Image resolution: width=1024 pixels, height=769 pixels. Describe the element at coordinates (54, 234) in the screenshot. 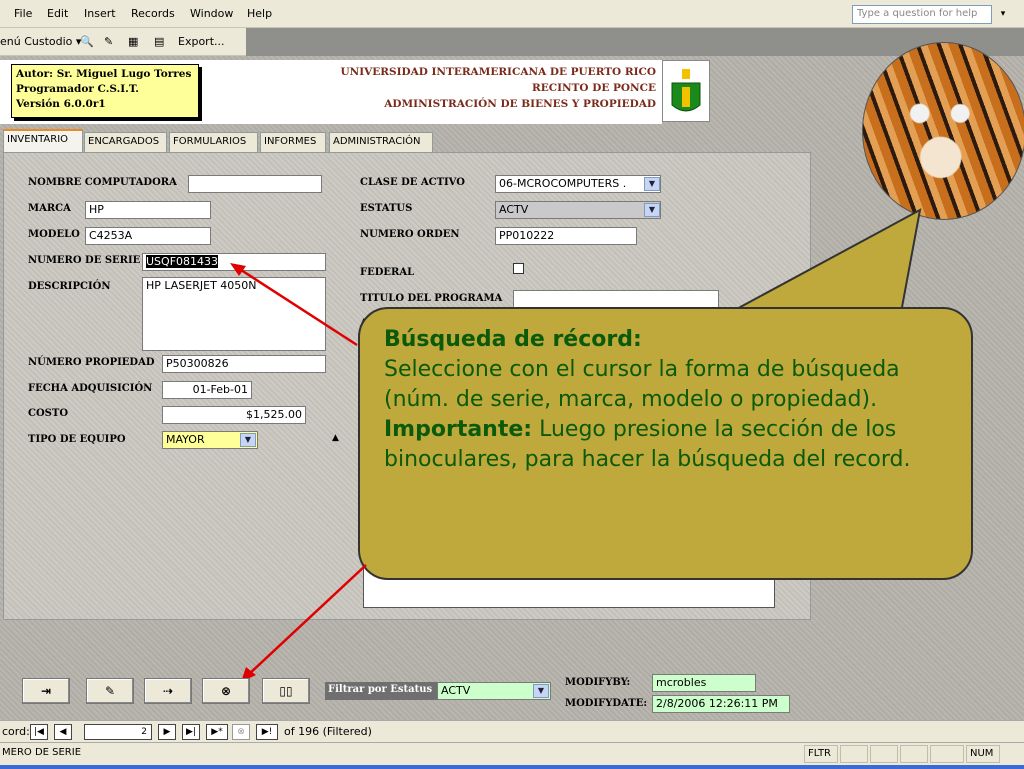

I see `label-modelo: MODELO` at that location.